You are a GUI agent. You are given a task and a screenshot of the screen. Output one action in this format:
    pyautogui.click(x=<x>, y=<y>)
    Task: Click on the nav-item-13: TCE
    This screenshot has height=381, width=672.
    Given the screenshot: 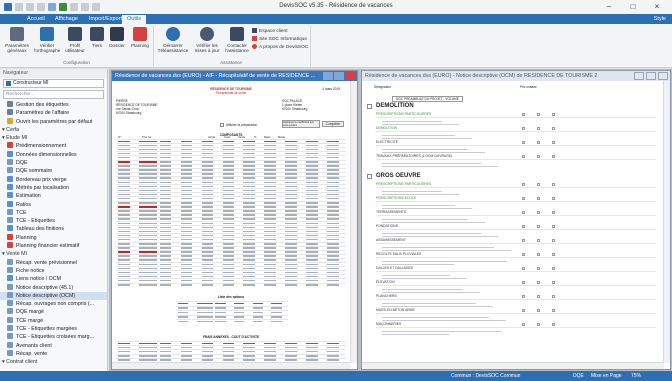 What is the action you would take?
    pyautogui.click(x=53, y=212)
    